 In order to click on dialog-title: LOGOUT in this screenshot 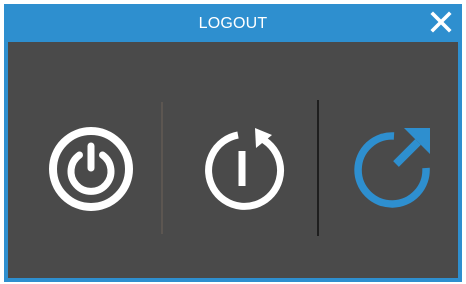, I will do `click(233, 23)`.